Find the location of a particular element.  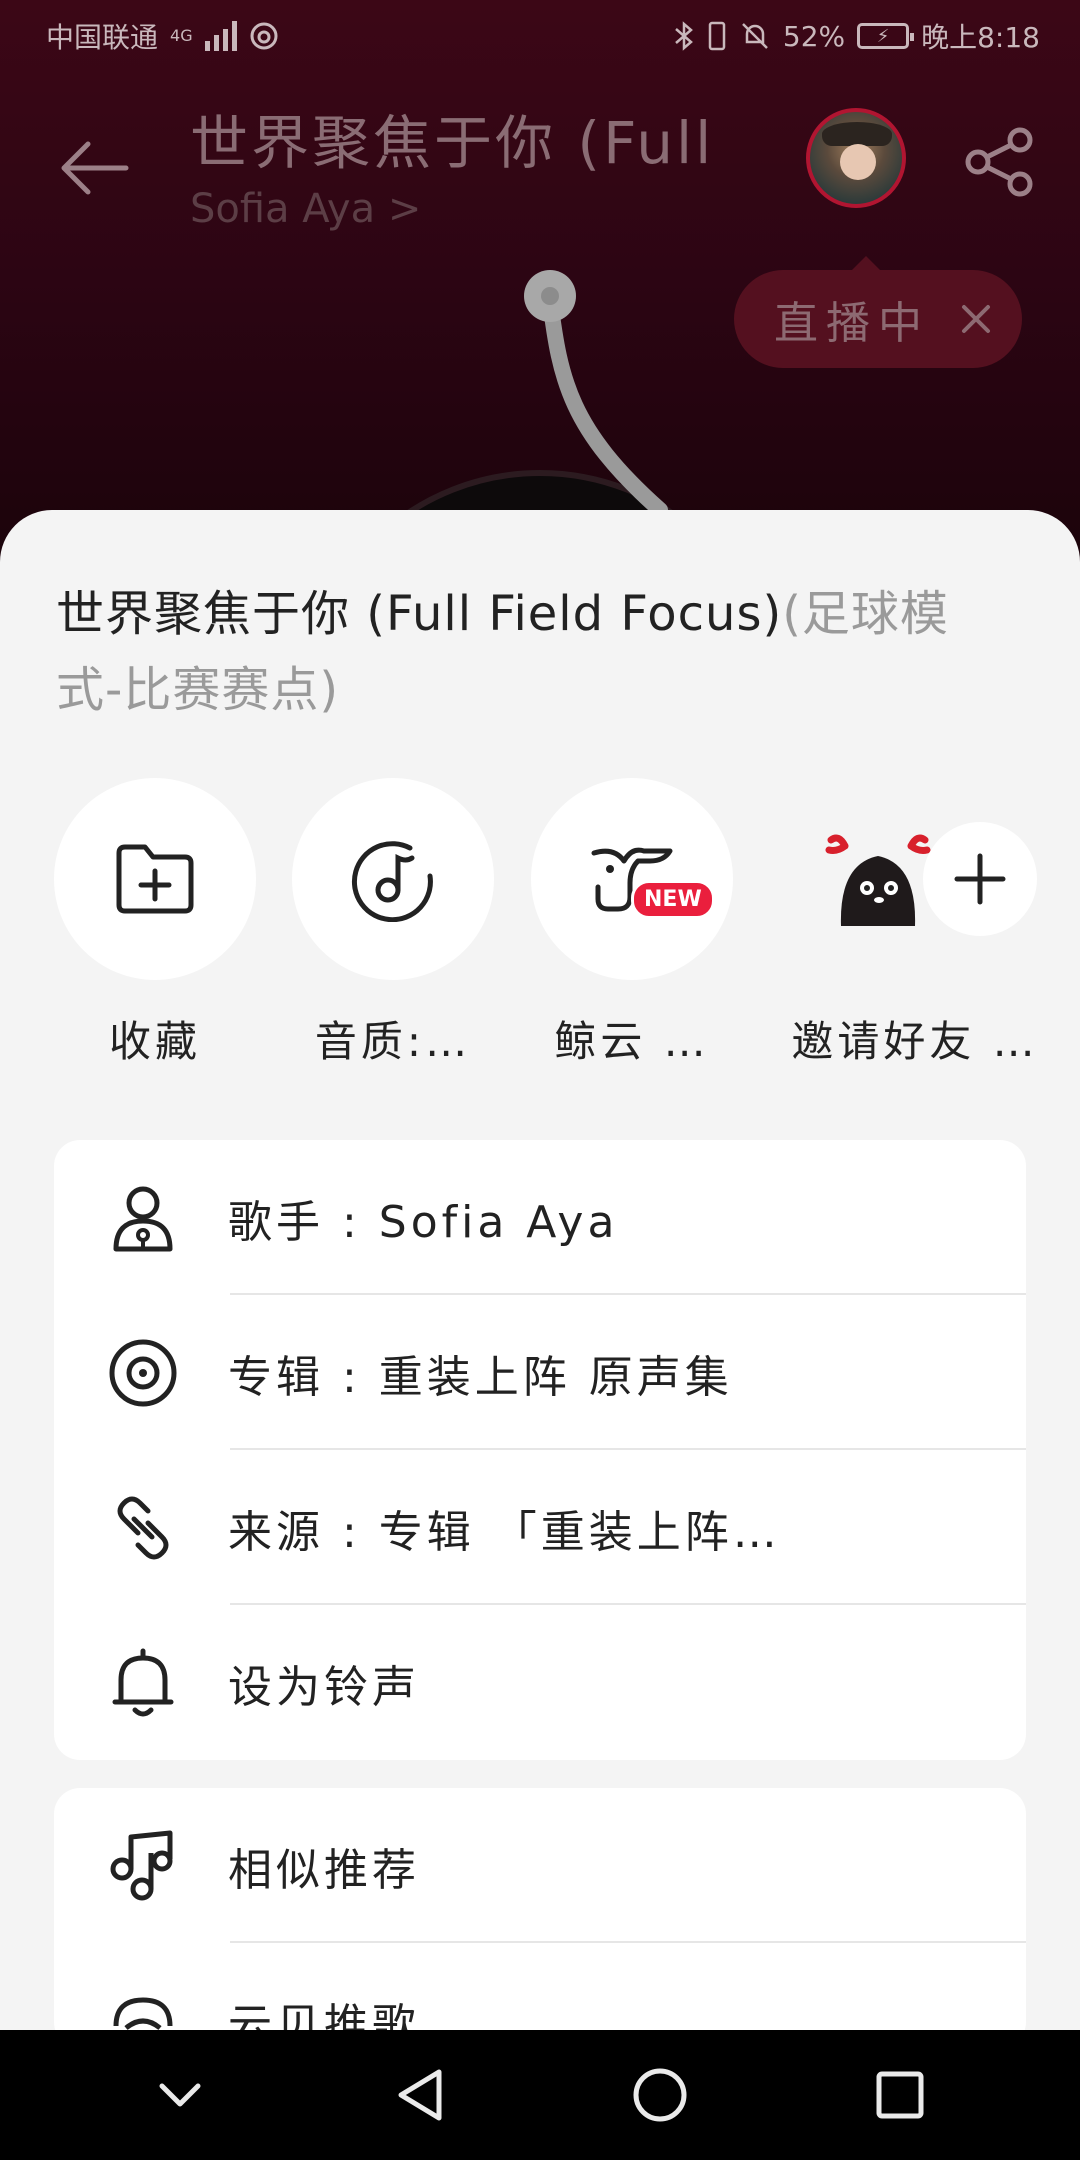

battery-percent: 52% is located at coordinates (814, 36).